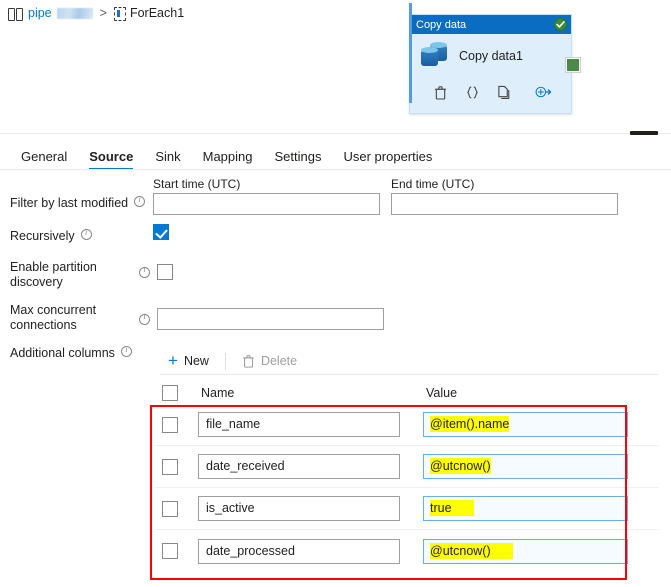 The height and width of the screenshot is (587, 671). Describe the element at coordinates (196, 361) in the screenshot. I see `new-column-label: New` at that location.